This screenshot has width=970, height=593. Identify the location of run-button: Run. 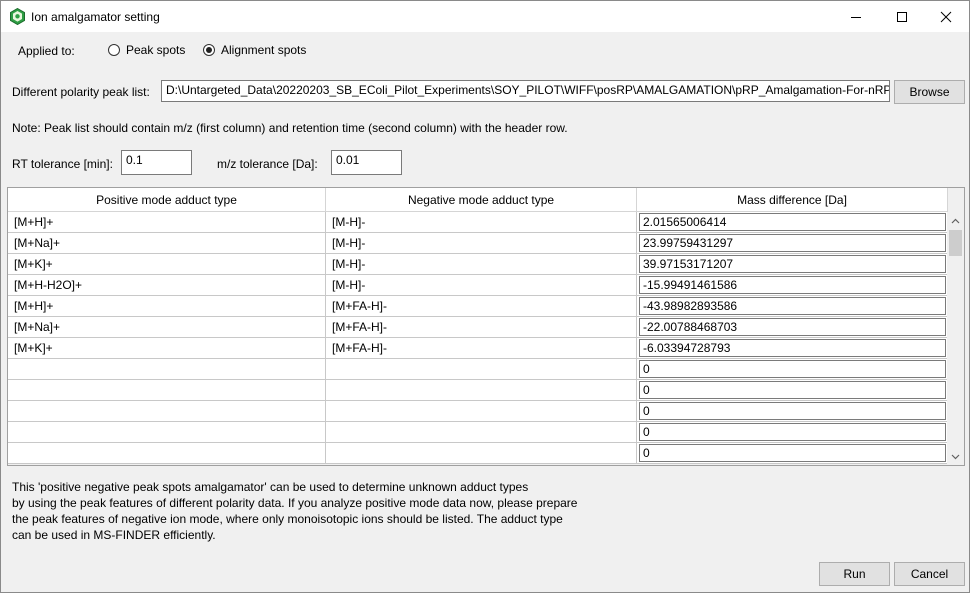
(854, 574).